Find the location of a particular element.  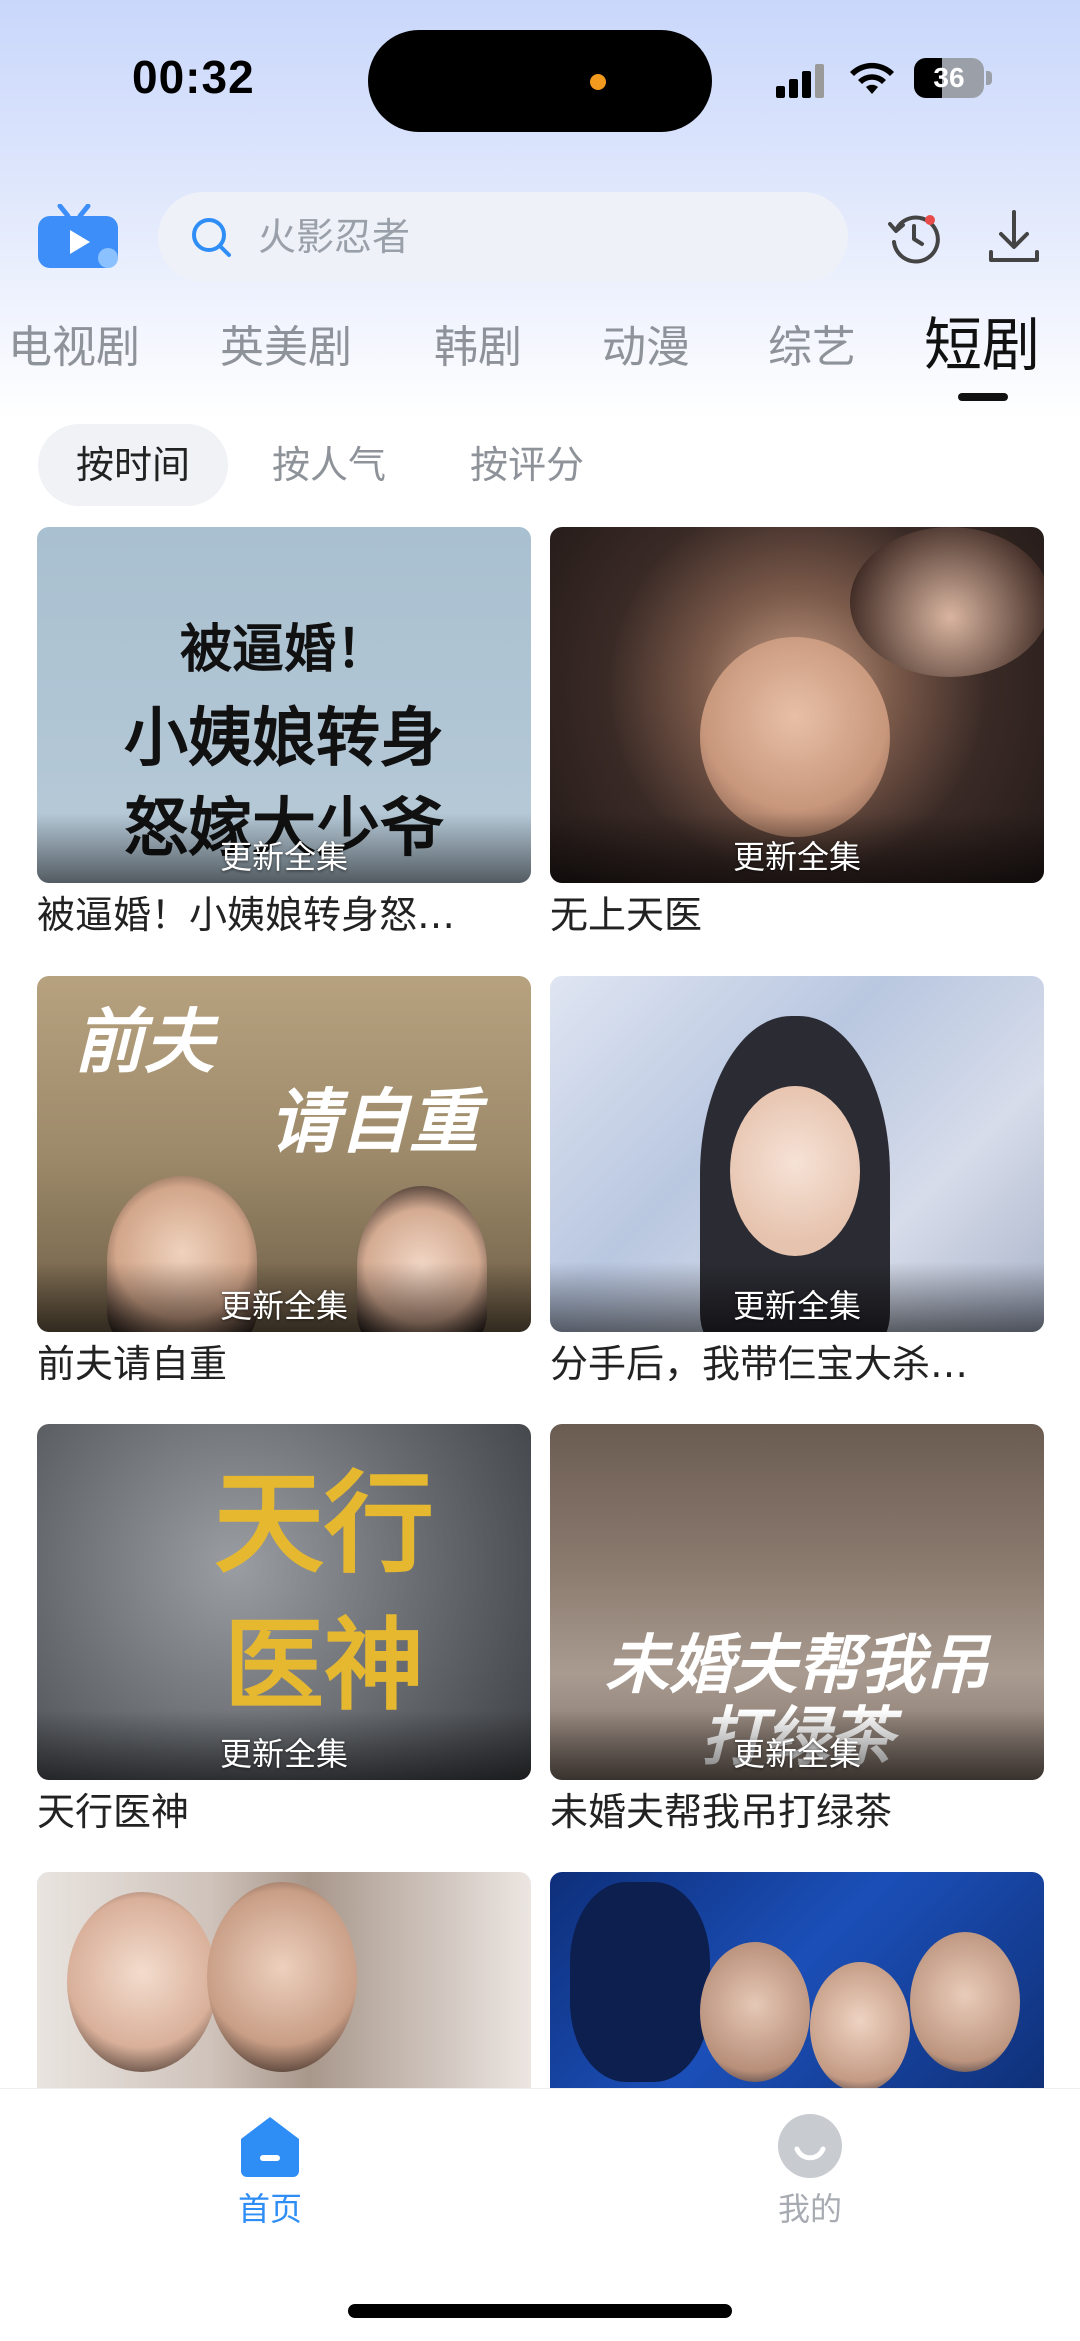

drama-poster: 前夫 请自重 更新全集 is located at coordinates (284, 1154).